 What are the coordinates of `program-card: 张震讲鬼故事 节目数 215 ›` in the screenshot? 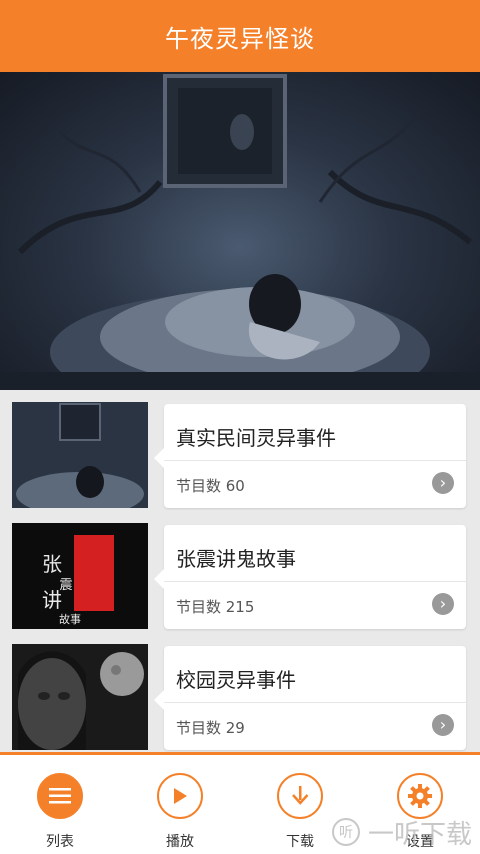 It's located at (310, 577).